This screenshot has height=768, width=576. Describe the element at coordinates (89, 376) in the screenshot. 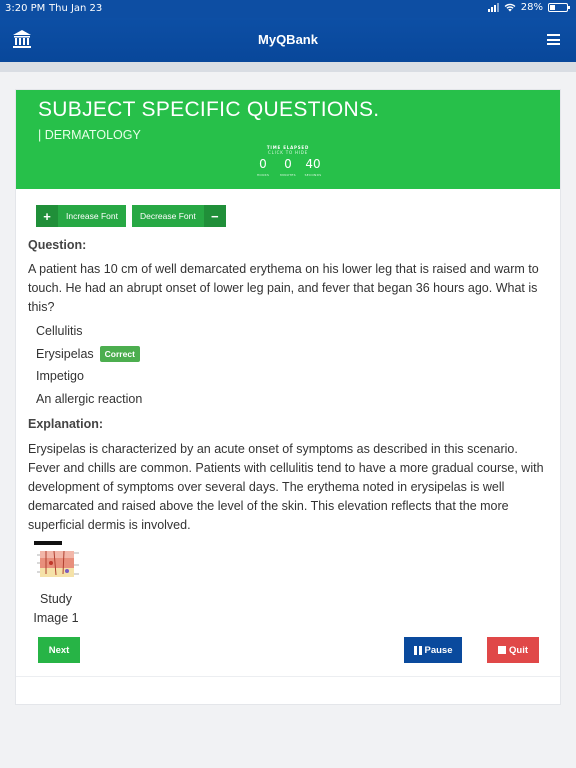

I see `answer-option: Impetigo` at that location.